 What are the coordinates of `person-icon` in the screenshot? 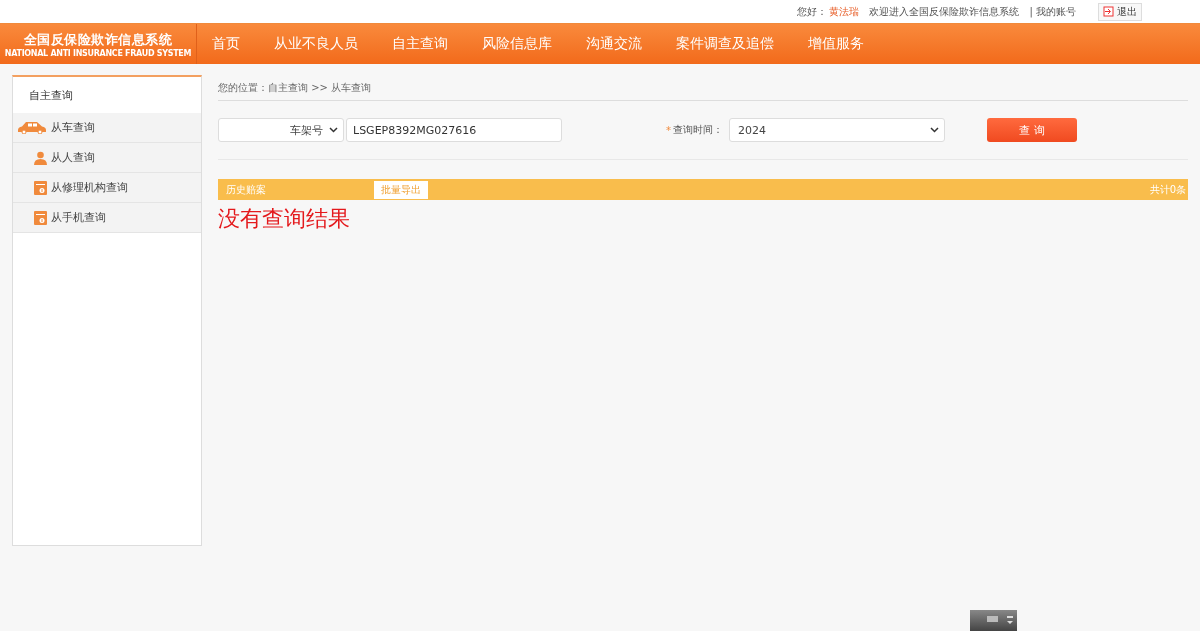 It's located at (40, 157).